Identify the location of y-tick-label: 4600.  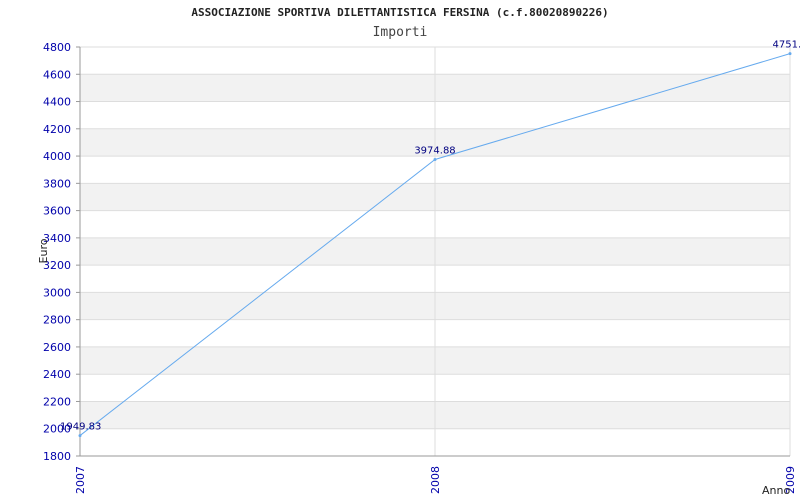
(57, 74).